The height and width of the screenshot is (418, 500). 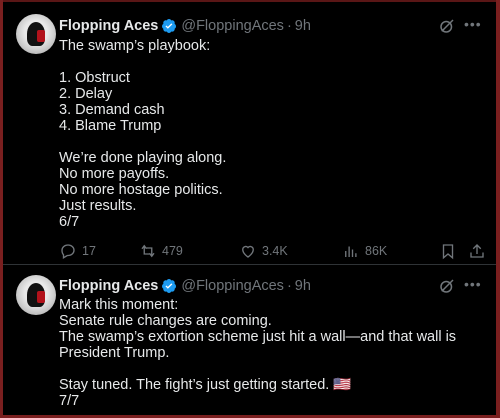 I want to click on repost-icon, so click(x=148, y=251).